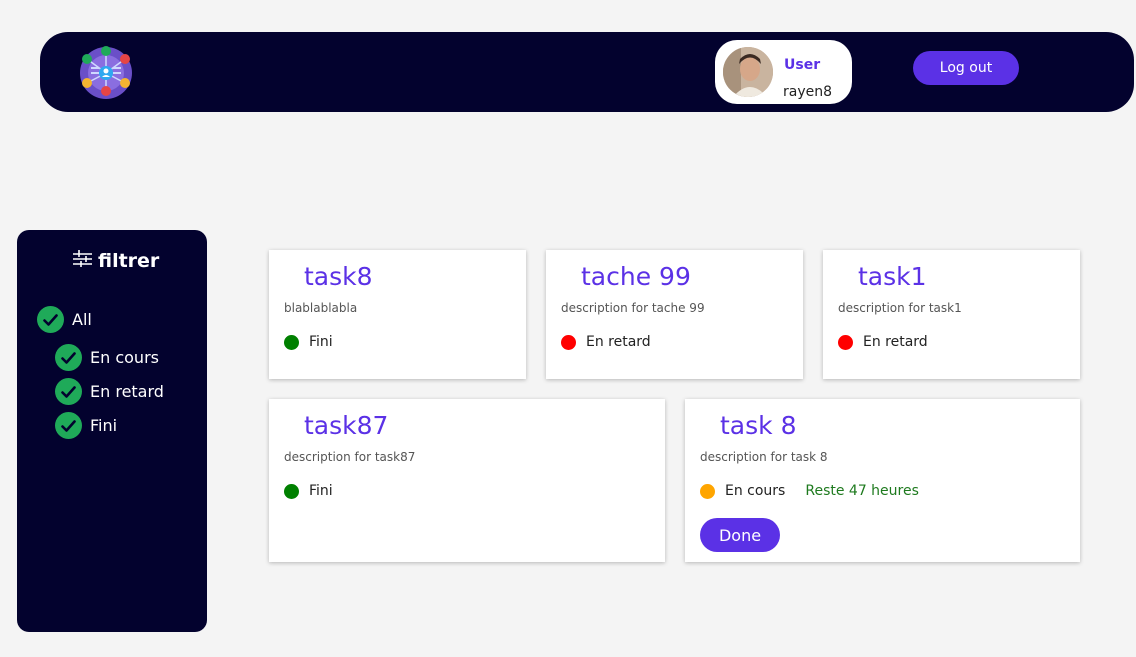 The width and height of the screenshot is (1136, 657). Describe the element at coordinates (127, 391) in the screenshot. I see `filter-item-label: En retard` at that location.